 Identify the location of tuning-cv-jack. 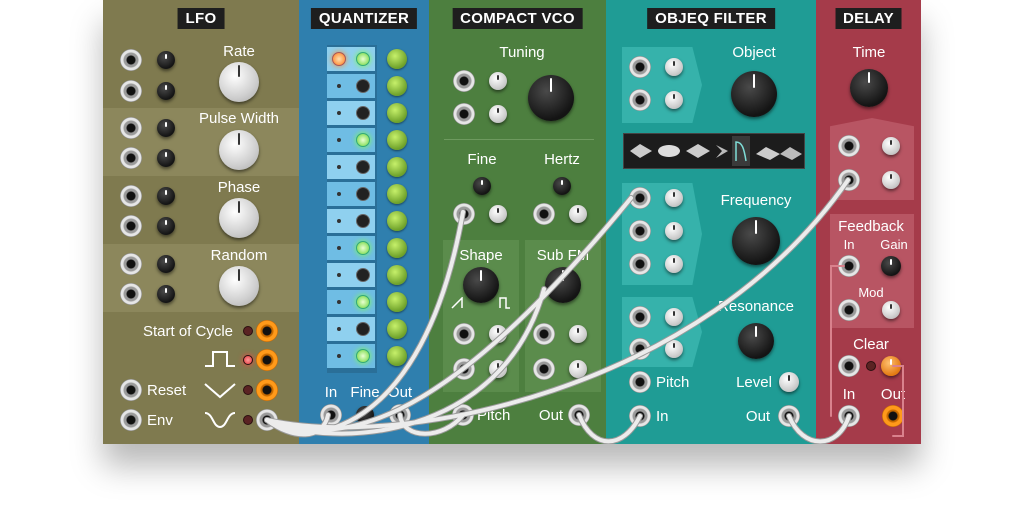
(464, 81).